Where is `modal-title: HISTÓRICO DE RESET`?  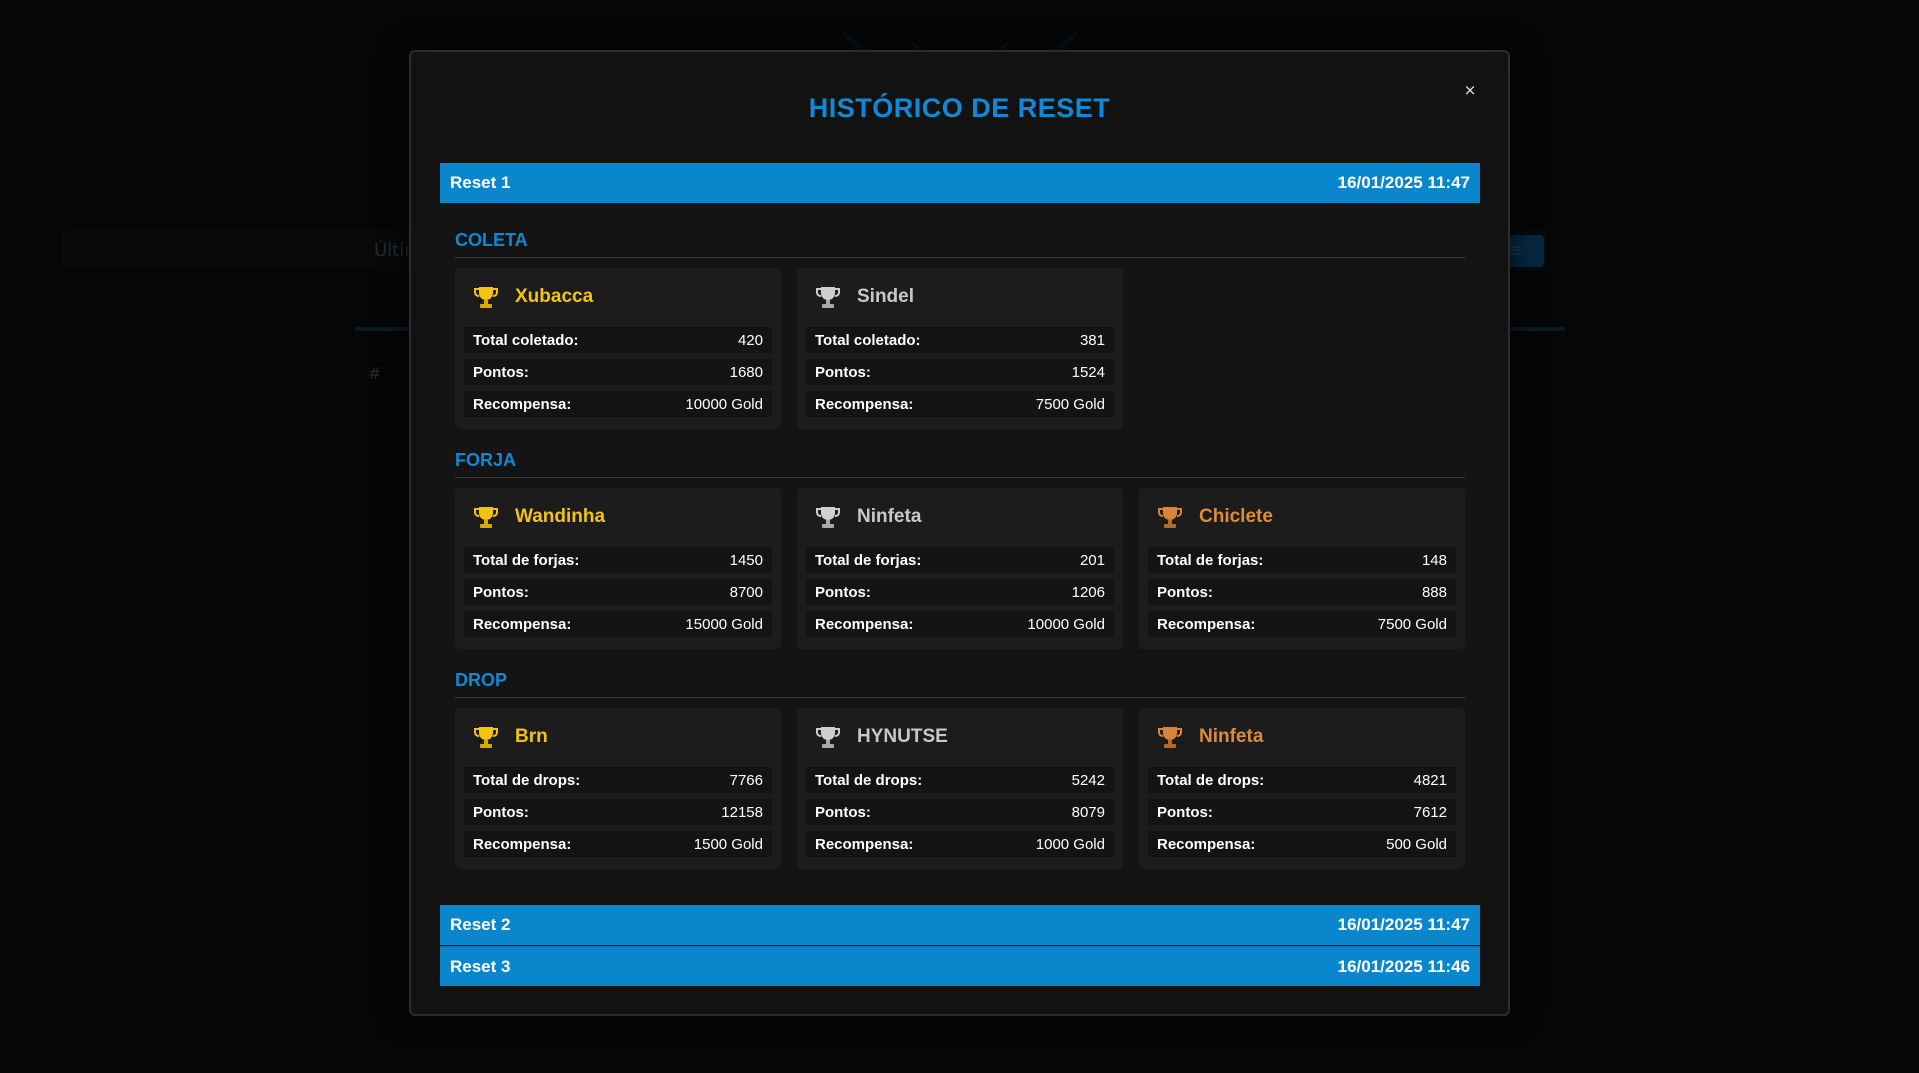 modal-title: HISTÓRICO DE RESET is located at coordinates (959, 108).